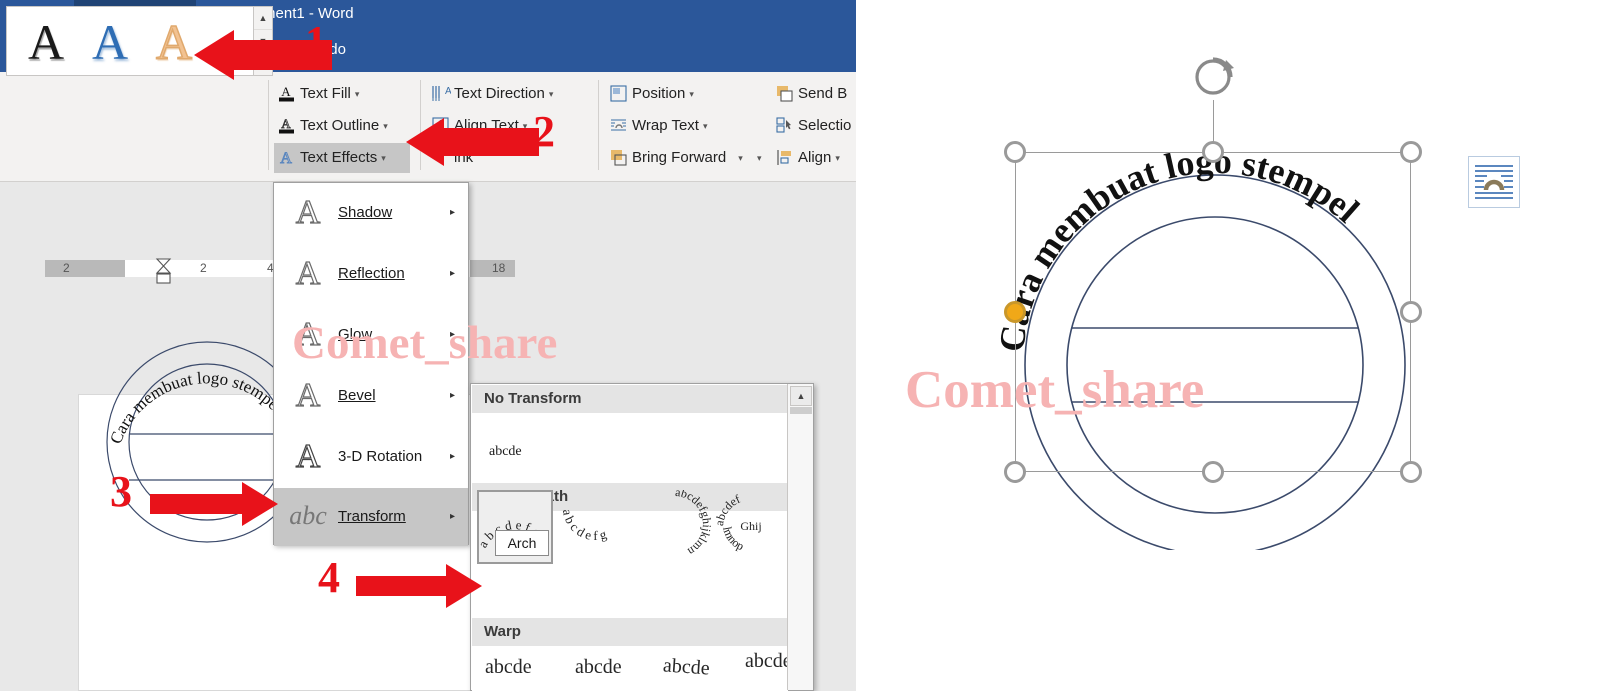 The width and height of the screenshot is (1600, 691). I want to click on warp-item-1: abcde, so click(508, 667).